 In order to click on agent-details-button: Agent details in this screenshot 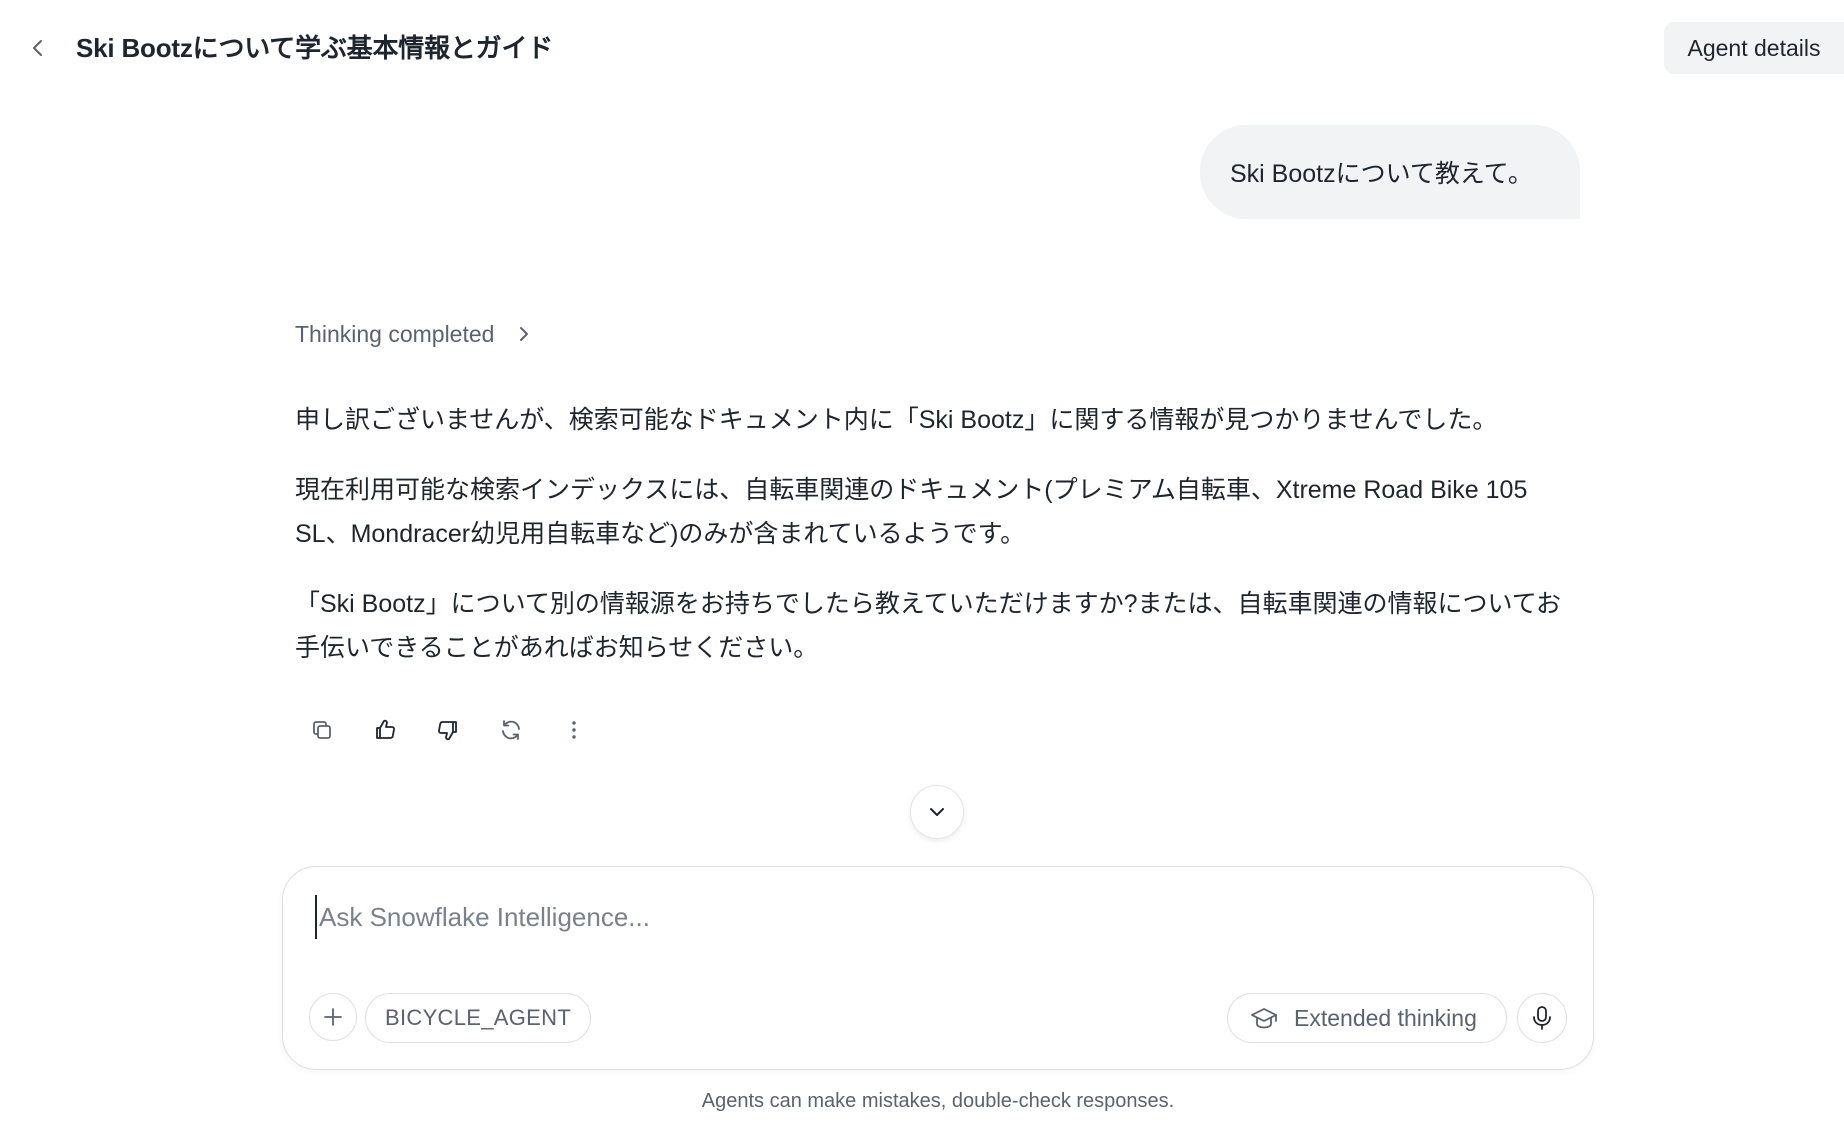, I will do `click(1754, 48)`.